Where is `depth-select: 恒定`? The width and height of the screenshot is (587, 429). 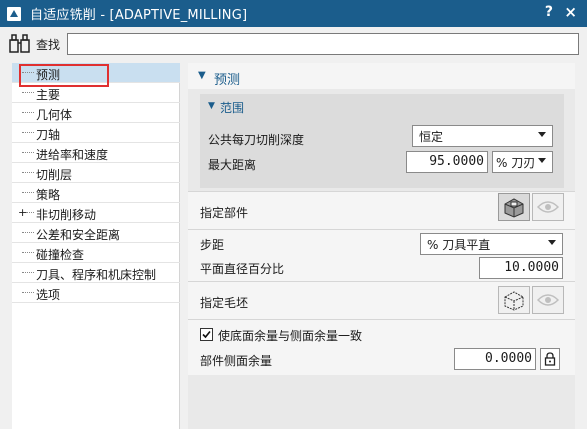
depth-select: 恒定 is located at coordinates (482, 136).